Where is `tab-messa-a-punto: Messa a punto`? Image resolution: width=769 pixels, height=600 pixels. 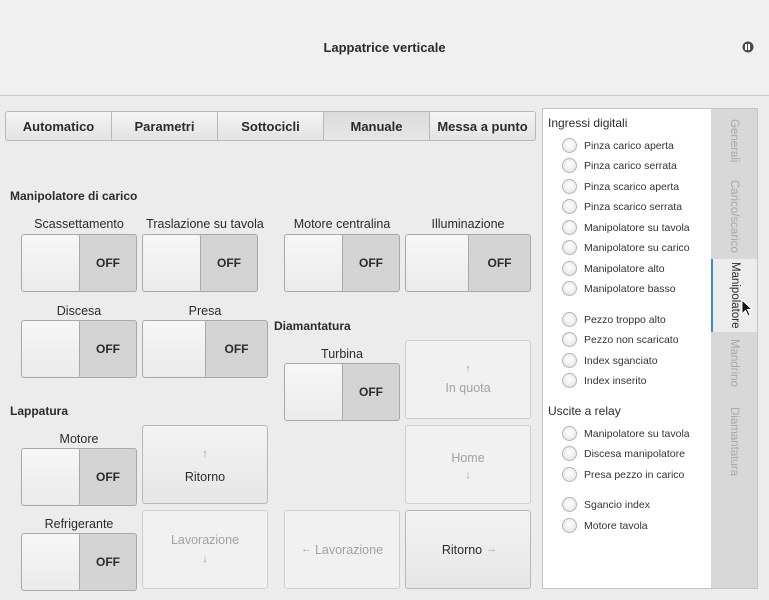 tab-messa-a-punto: Messa a punto is located at coordinates (482, 126).